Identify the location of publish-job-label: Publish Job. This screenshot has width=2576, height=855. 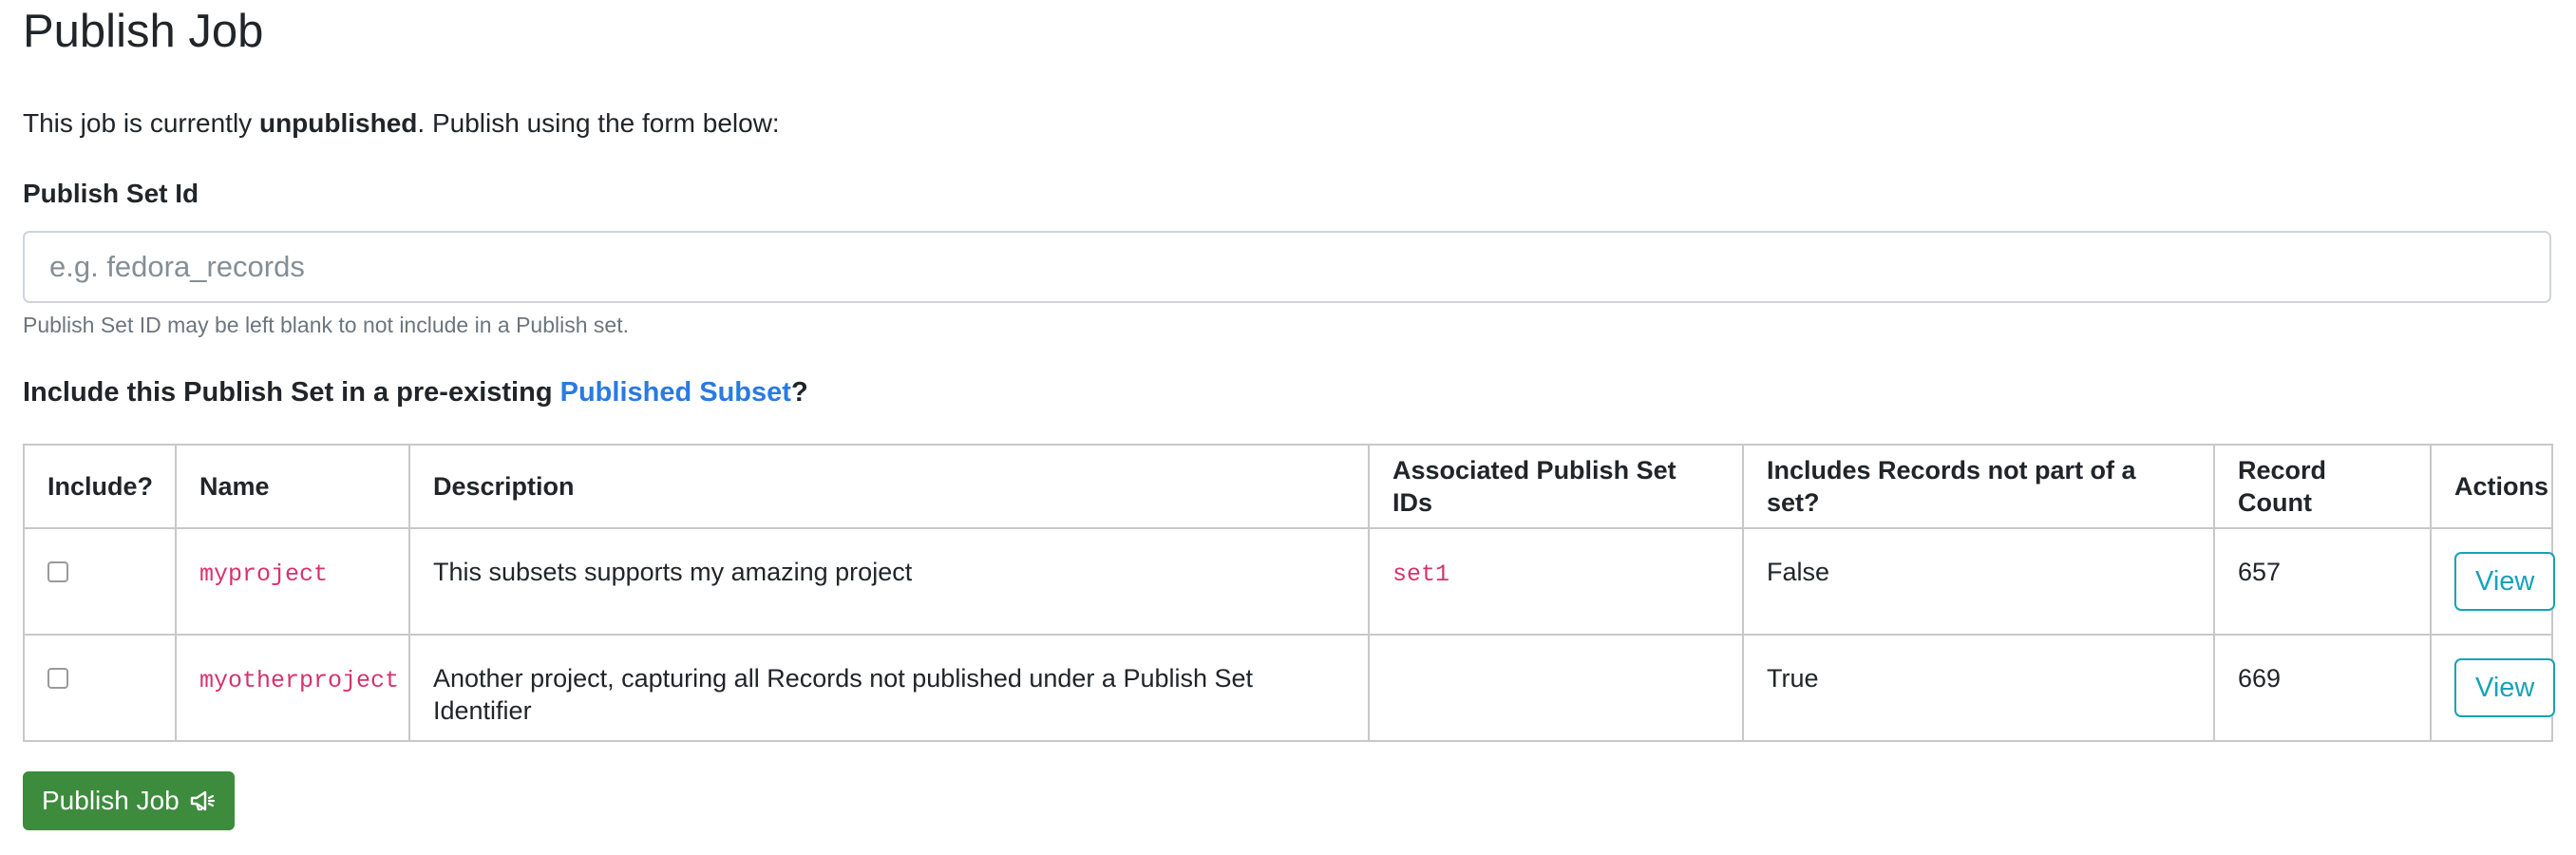
(111, 800).